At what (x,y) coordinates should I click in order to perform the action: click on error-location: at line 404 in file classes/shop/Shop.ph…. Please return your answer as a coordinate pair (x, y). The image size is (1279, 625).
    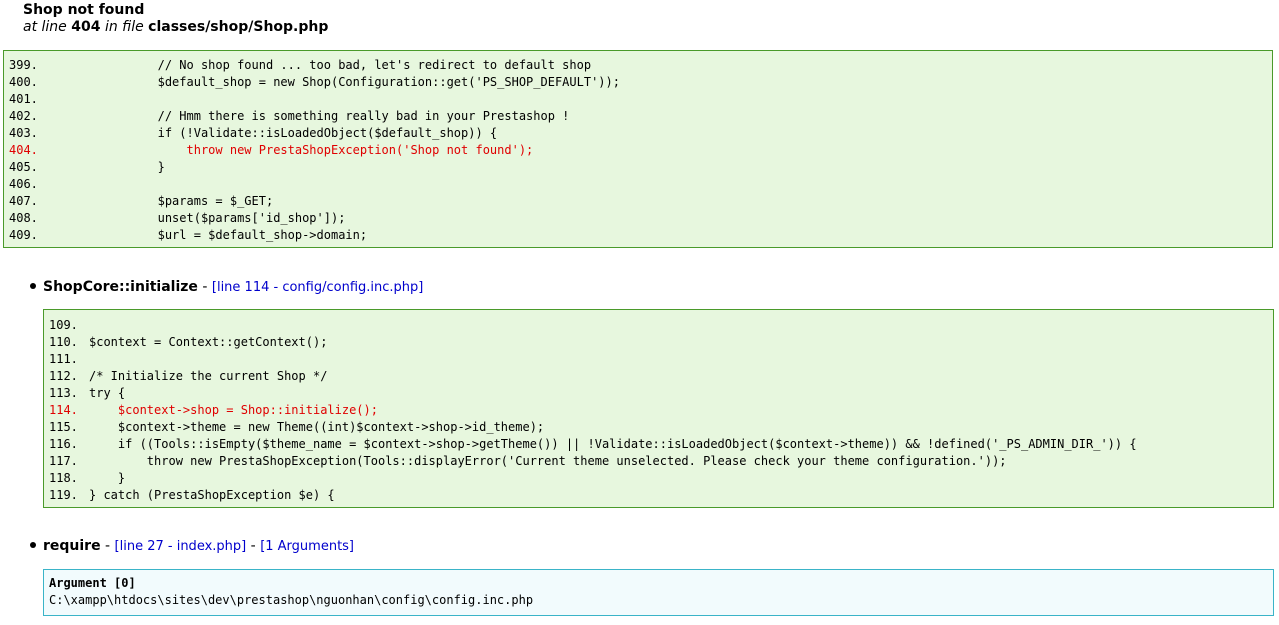
    Looking at the image, I should click on (175, 27).